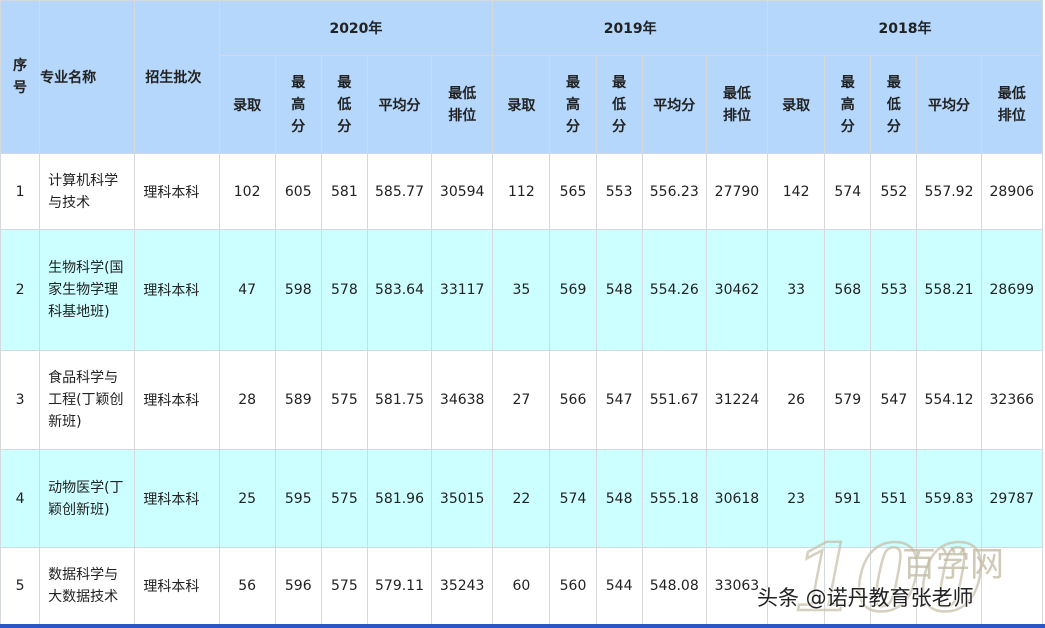  What do you see at coordinates (1012, 498) in the screenshot?
I see `cell-2018-lowest-rank: 29787` at bounding box center [1012, 498].